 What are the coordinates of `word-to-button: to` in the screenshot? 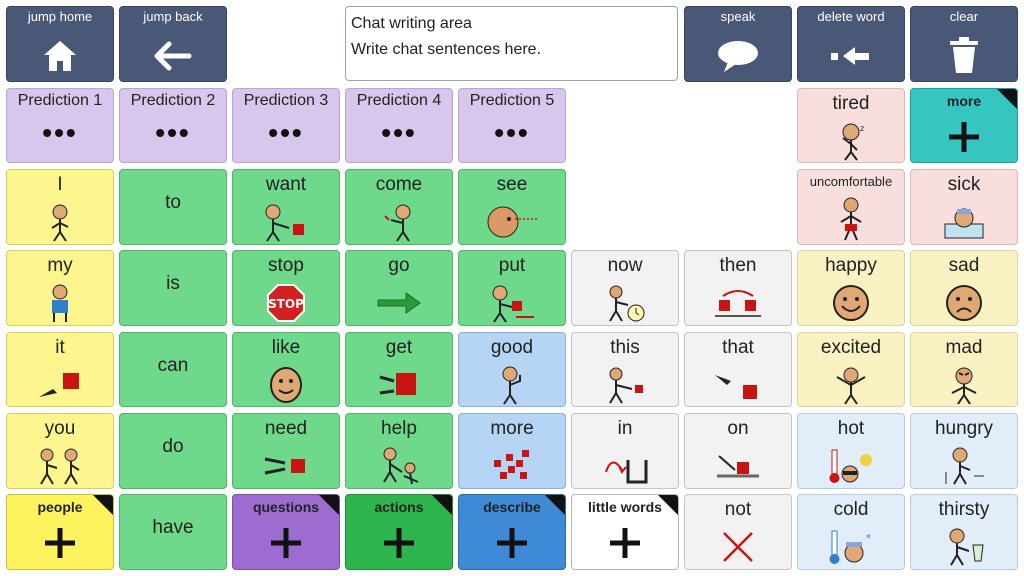 It's located at (173, 207).